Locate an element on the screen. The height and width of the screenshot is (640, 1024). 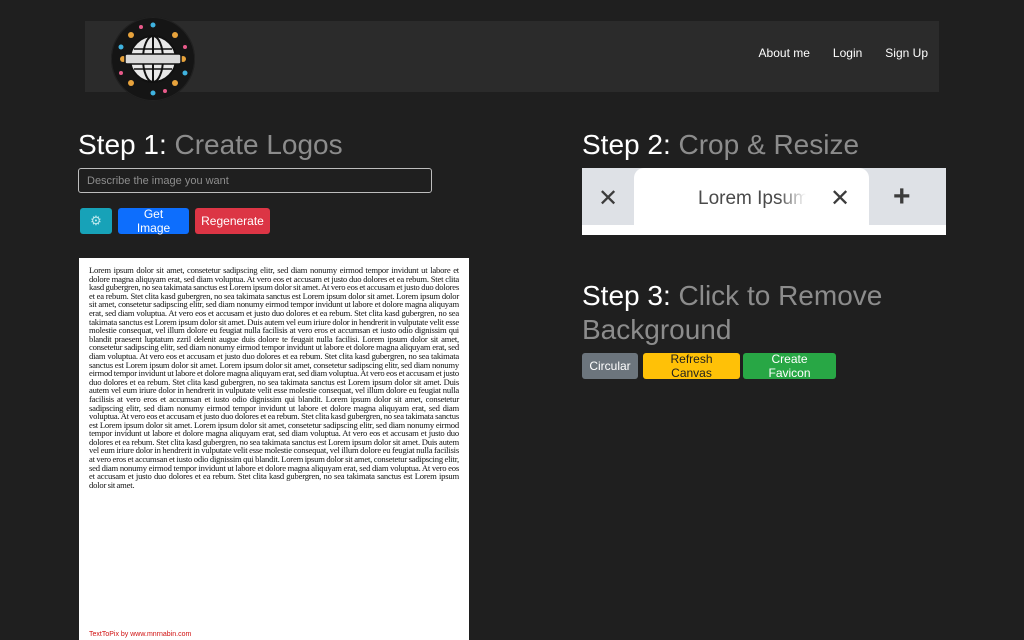
site-logo is located at coordinates (153, 59).